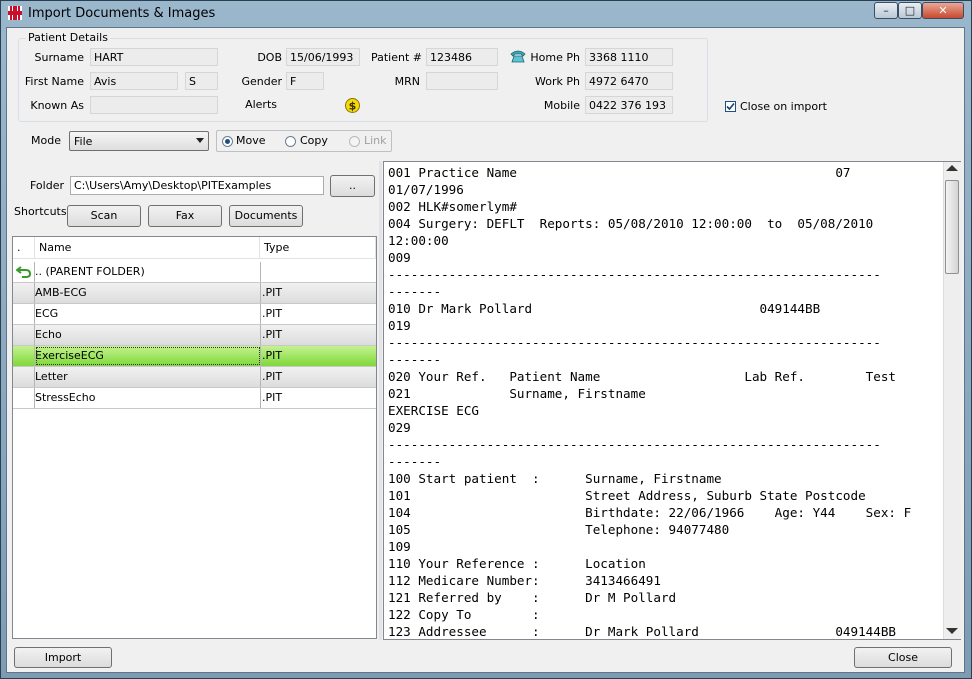 The image size is (972, 679). Describe the element at coordinates (642, 631) in the screenshot. I see `report-line: 123 Addressee : Dr Mark Pollard 049144BB` at that location.